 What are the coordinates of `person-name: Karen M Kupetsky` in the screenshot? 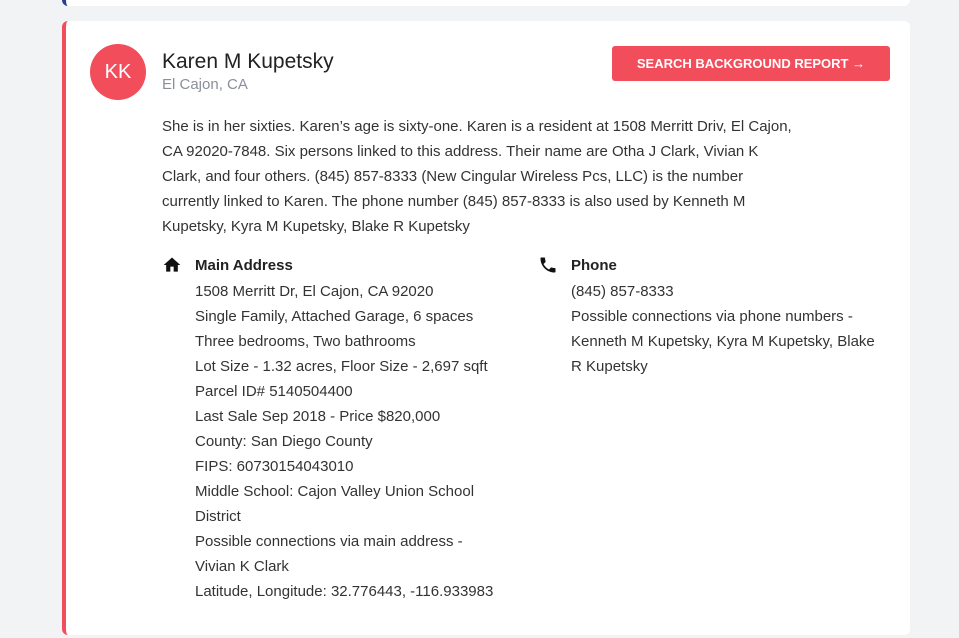 It's located at (248, 62).